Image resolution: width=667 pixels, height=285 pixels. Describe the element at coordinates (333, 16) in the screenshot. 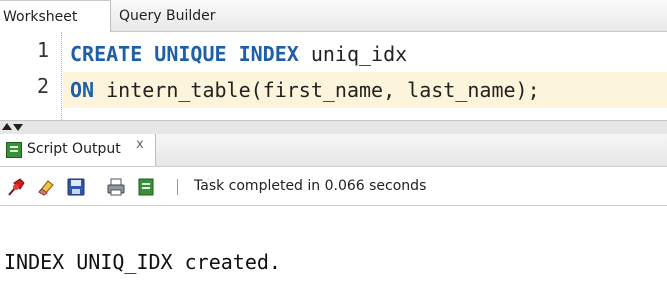

I see `editor-tab-bar: Worksheet Query Builder` at that location.